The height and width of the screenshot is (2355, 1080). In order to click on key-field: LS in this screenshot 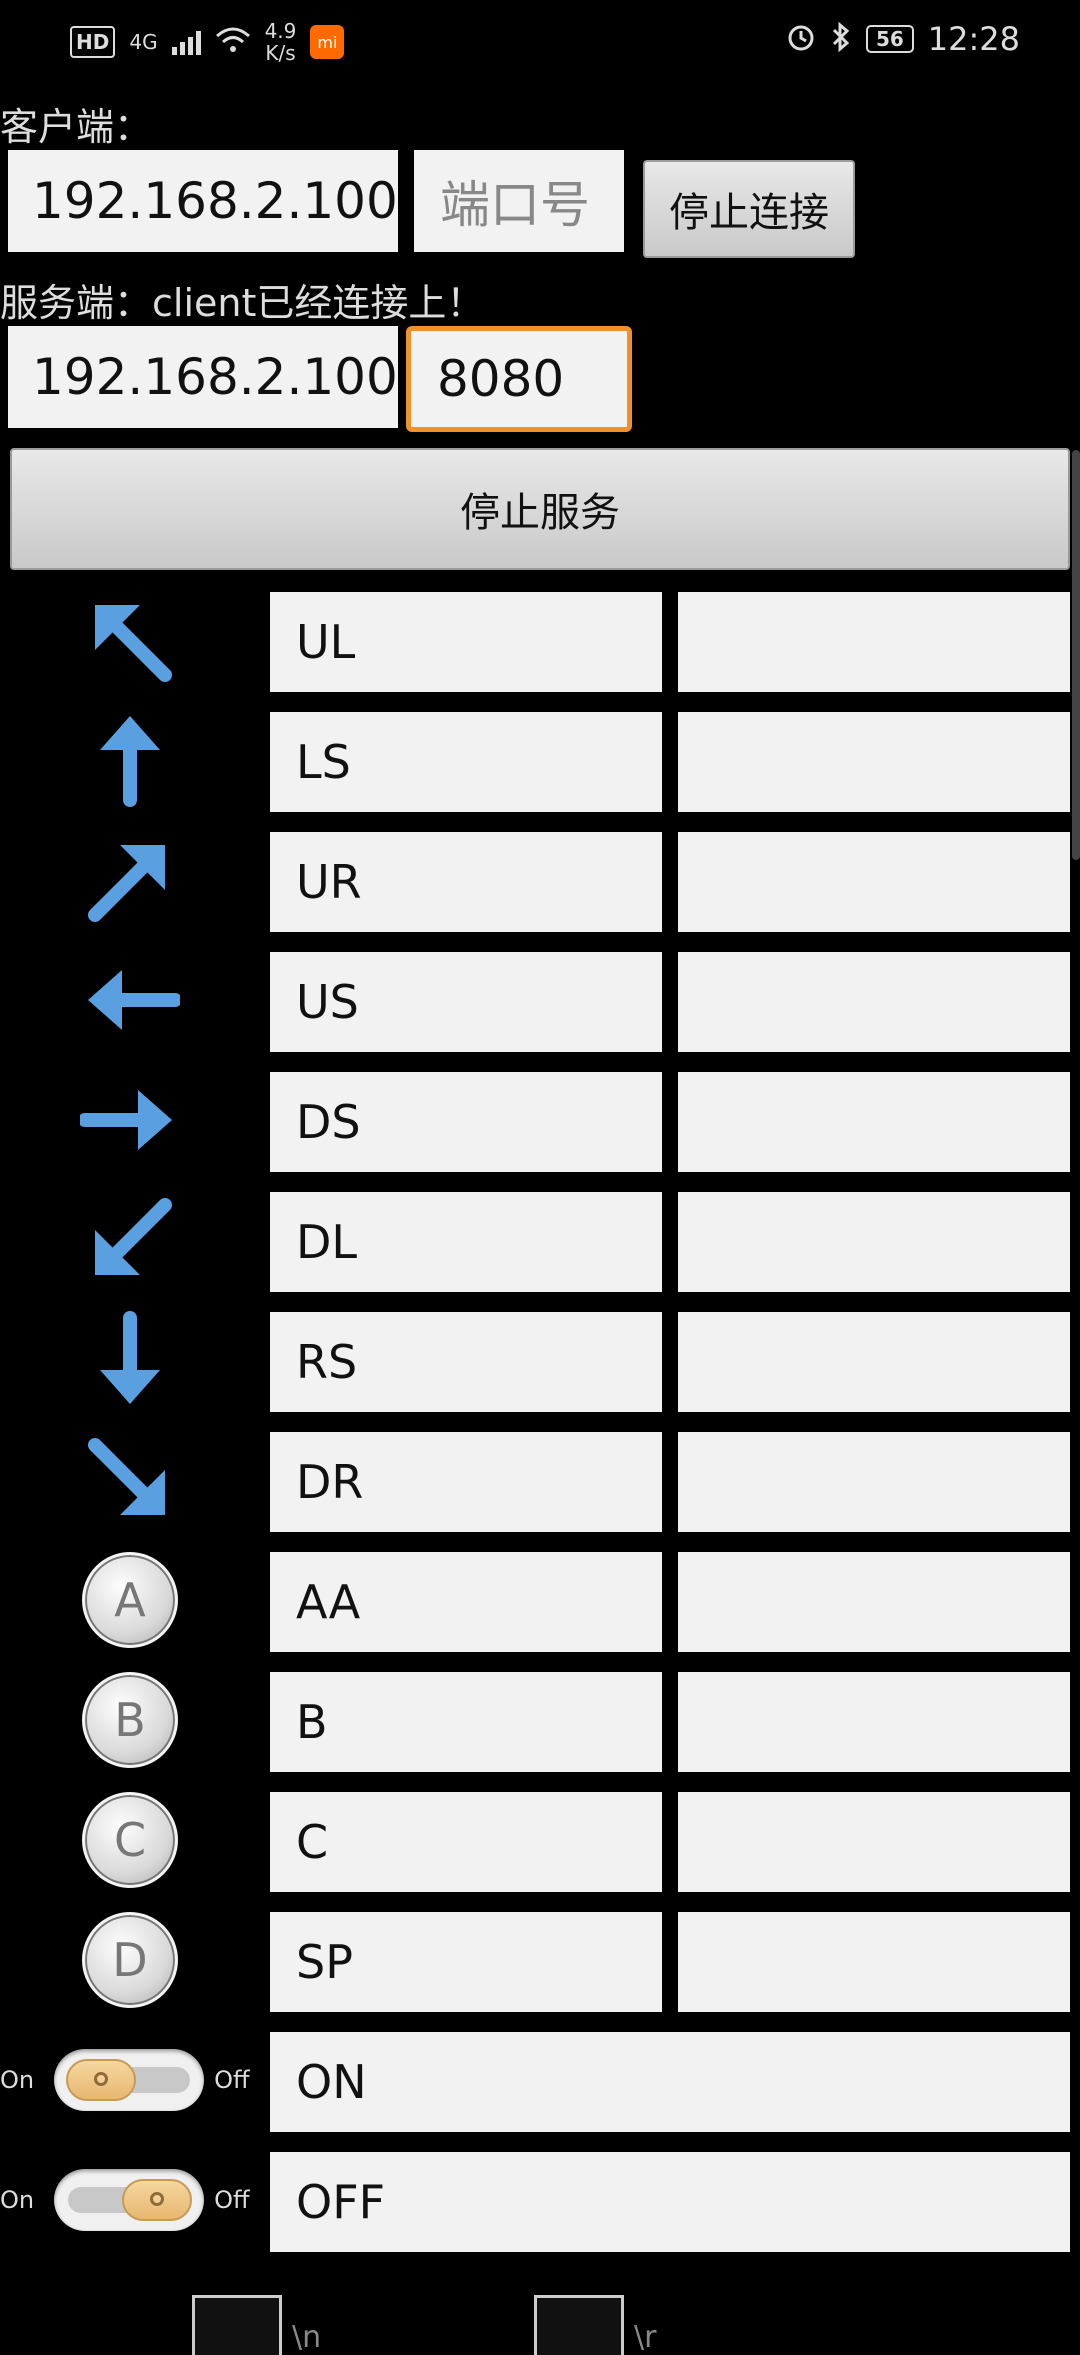, I will do `click(466, 762)`.